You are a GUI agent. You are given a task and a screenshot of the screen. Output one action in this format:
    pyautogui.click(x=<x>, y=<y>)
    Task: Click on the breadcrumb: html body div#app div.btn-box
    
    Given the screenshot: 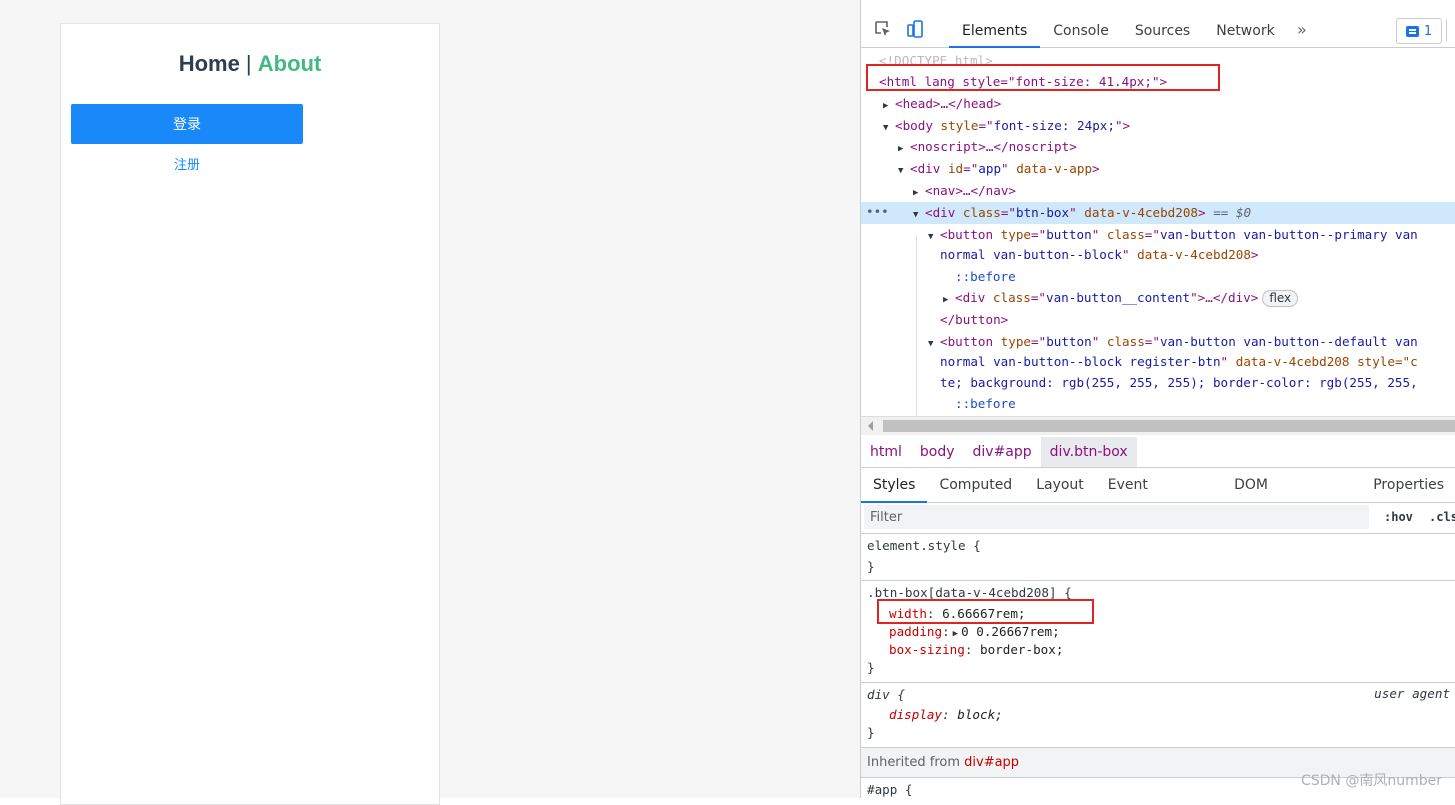 What is the action you would take?
    pyautogui.click(x=1158, y=452)
    